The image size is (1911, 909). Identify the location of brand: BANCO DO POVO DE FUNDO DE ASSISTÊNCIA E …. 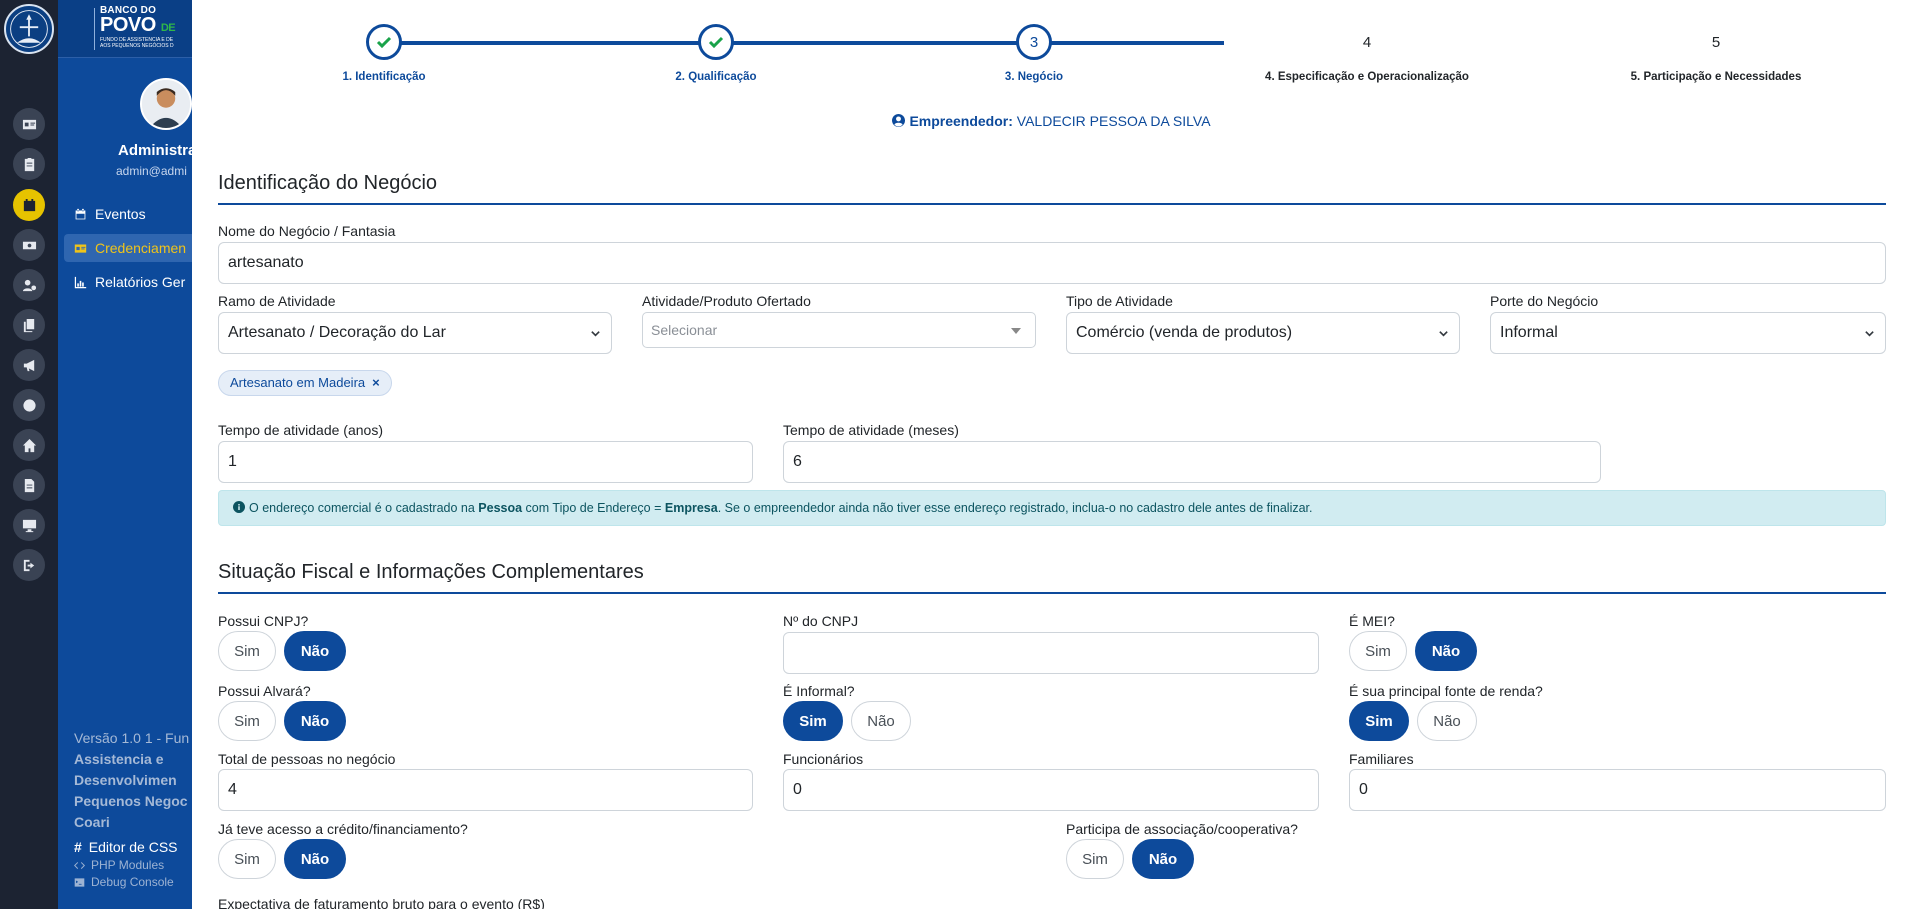
(125, 29).